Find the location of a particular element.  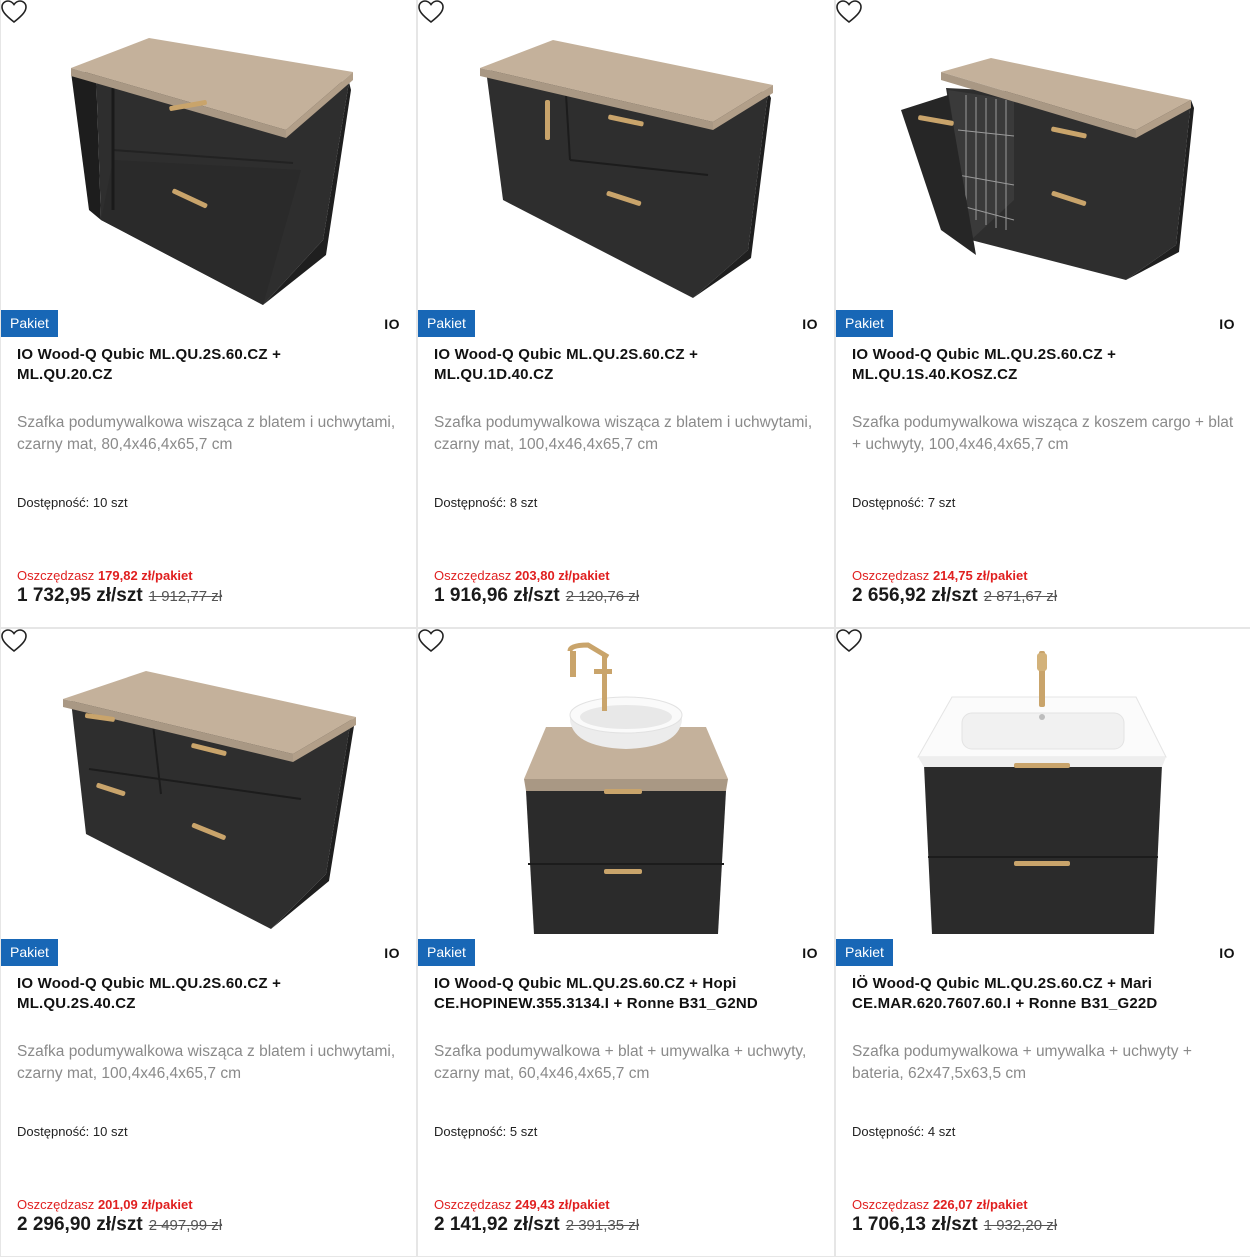

current-price: 1 732,95 zł/szt is located at coordinates (80, 595).